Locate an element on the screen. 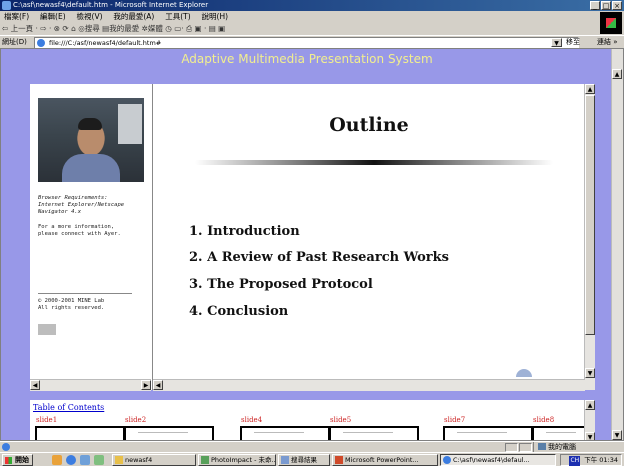 This screenshot has width=624, height=466. clock: 下午 01:34 is located at coordinates (601, 460).